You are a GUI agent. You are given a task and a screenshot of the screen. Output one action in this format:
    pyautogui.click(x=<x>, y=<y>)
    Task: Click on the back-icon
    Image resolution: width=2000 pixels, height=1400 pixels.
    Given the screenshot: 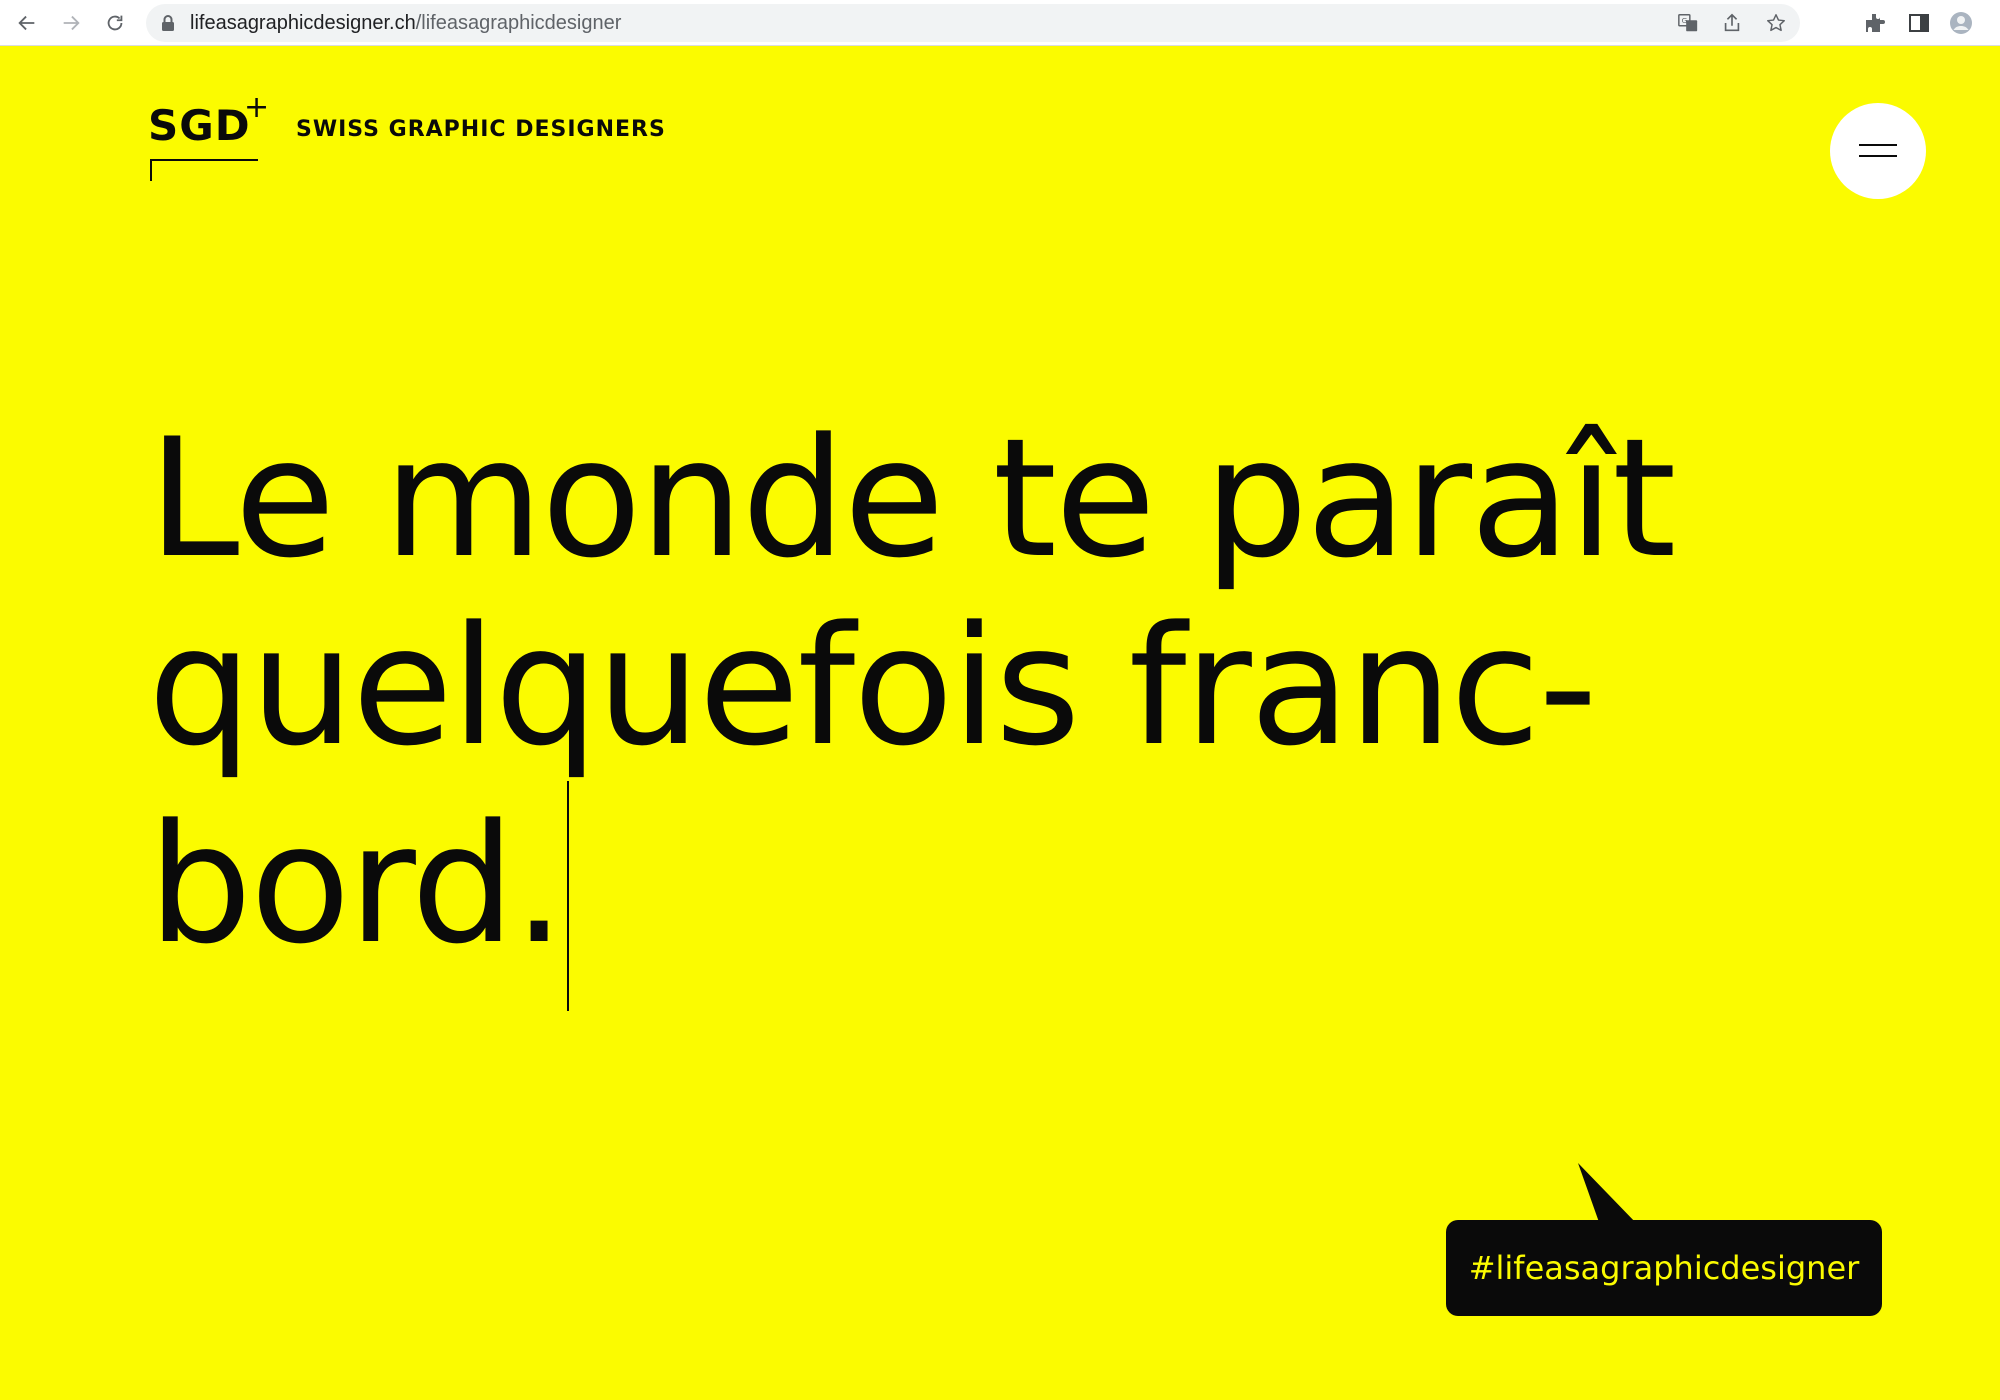 What is the action you would take?
    pyautogui.click(x=26, y=23)
    